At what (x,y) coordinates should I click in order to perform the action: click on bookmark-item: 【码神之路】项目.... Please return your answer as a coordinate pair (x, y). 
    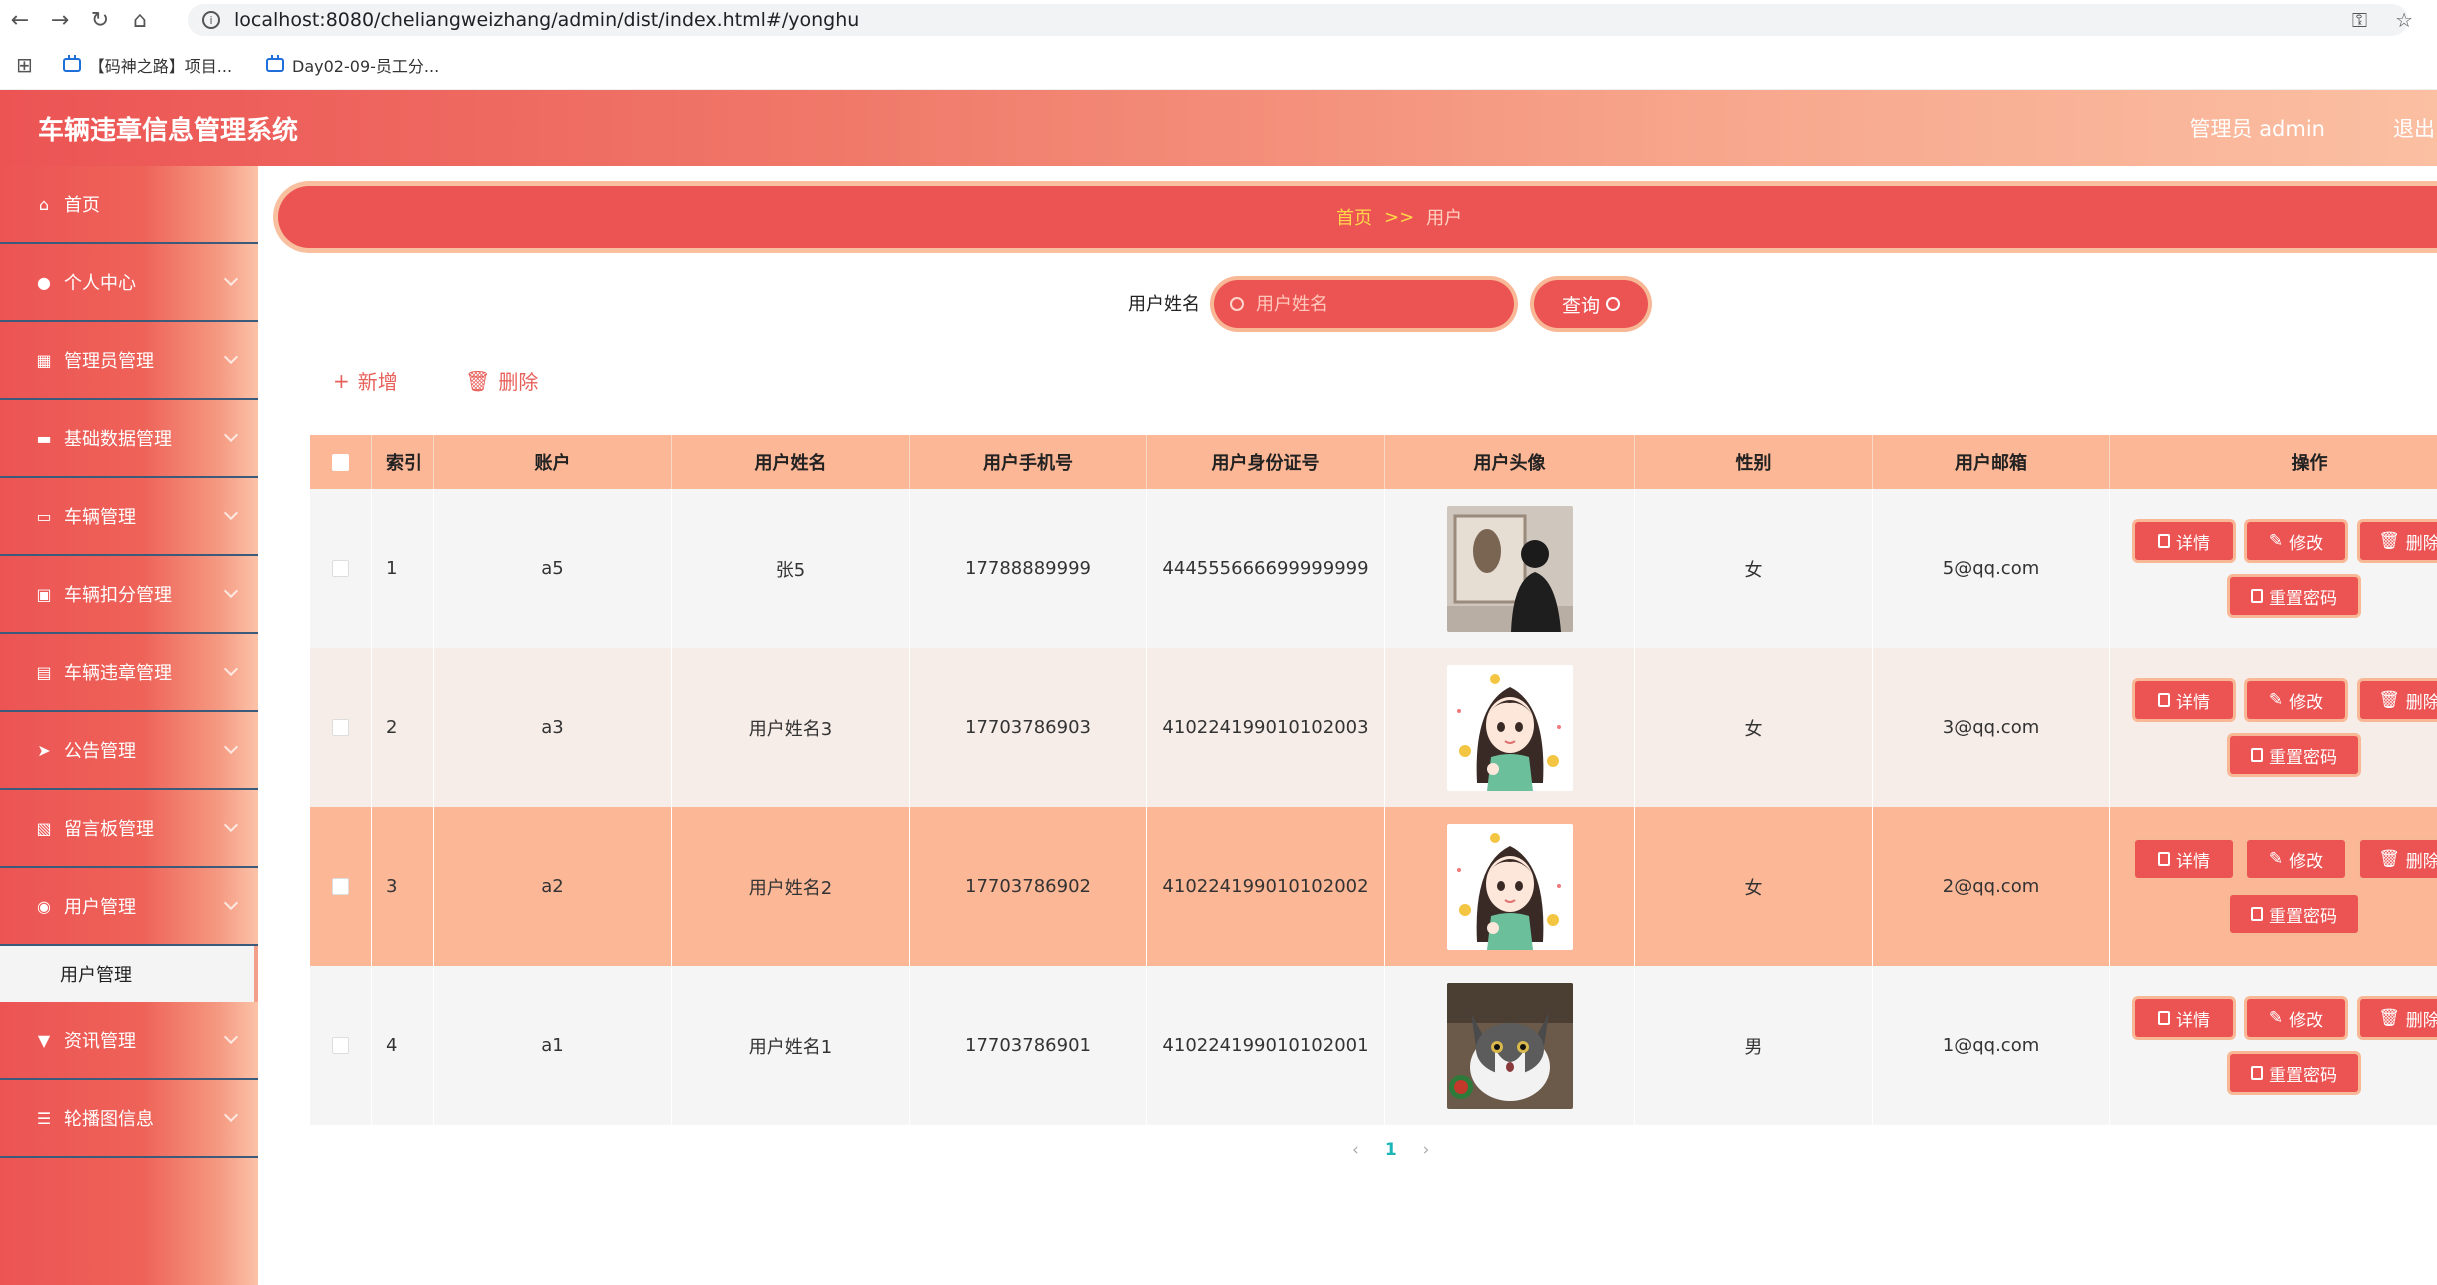
    Looking at the image, I should click on (147, 65).